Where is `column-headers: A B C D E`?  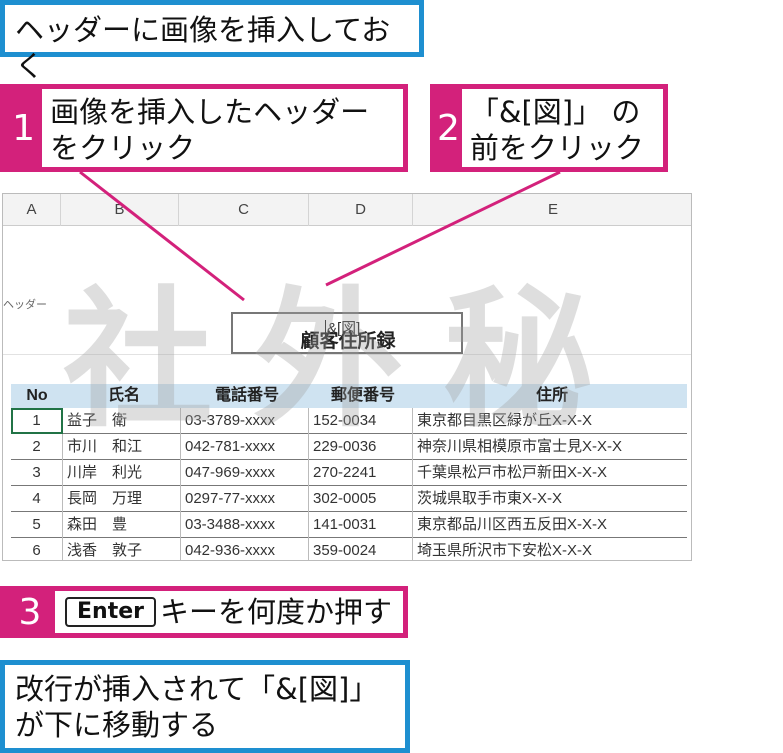
column-headers: A B C D E is located at coordinates (347, 210).